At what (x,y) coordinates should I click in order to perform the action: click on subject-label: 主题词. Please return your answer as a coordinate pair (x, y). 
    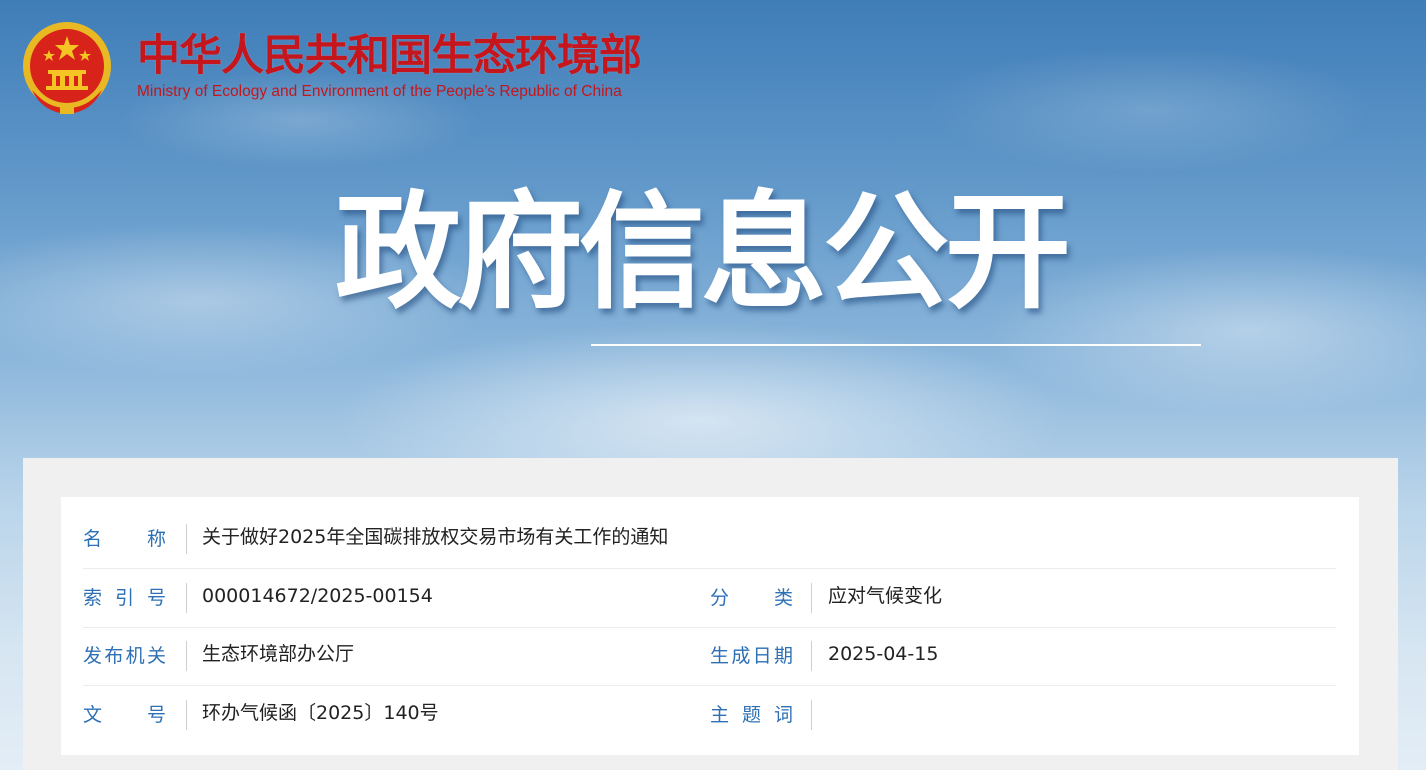
    Looking at the image, I should click on (751, 715).